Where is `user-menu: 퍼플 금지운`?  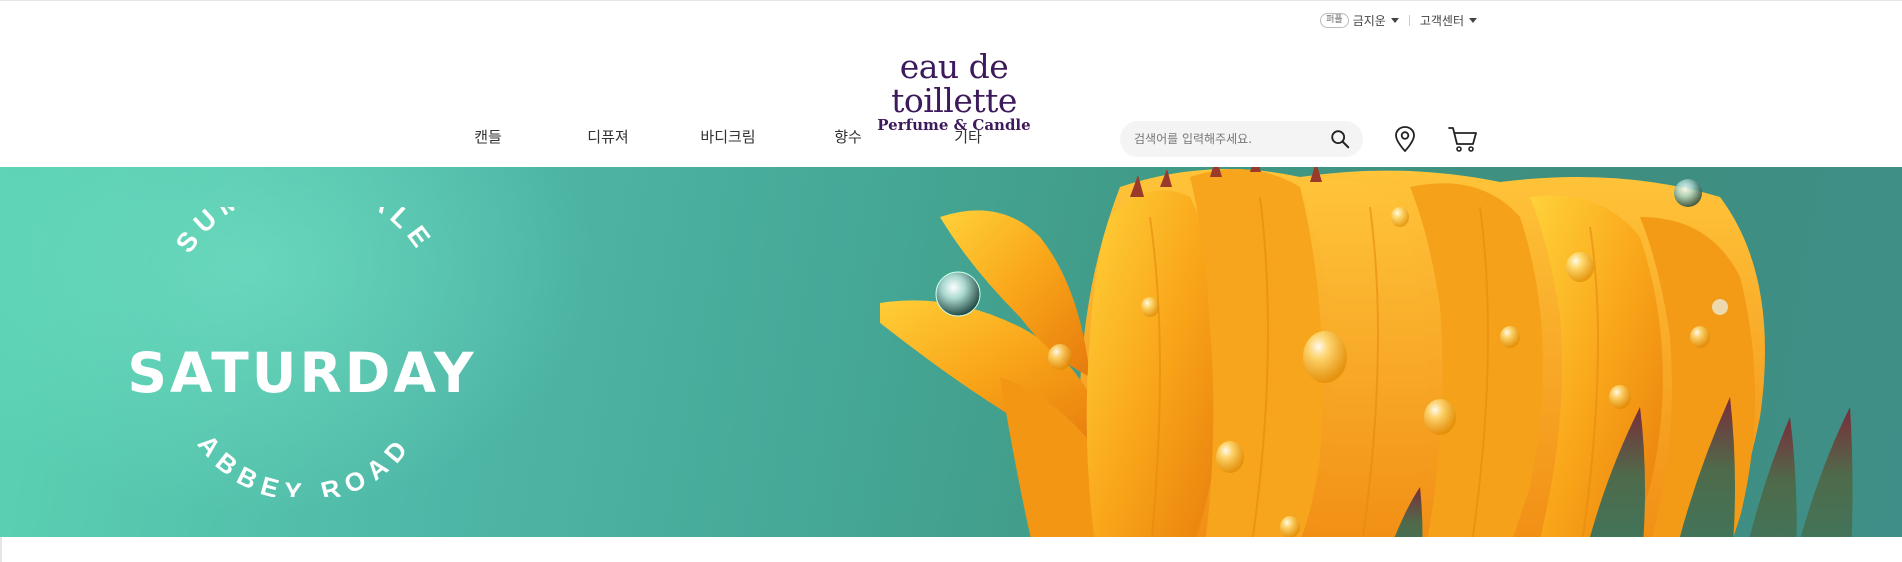 user-menu: 퍼플 금지운 is located at coordinates (1359, 20).